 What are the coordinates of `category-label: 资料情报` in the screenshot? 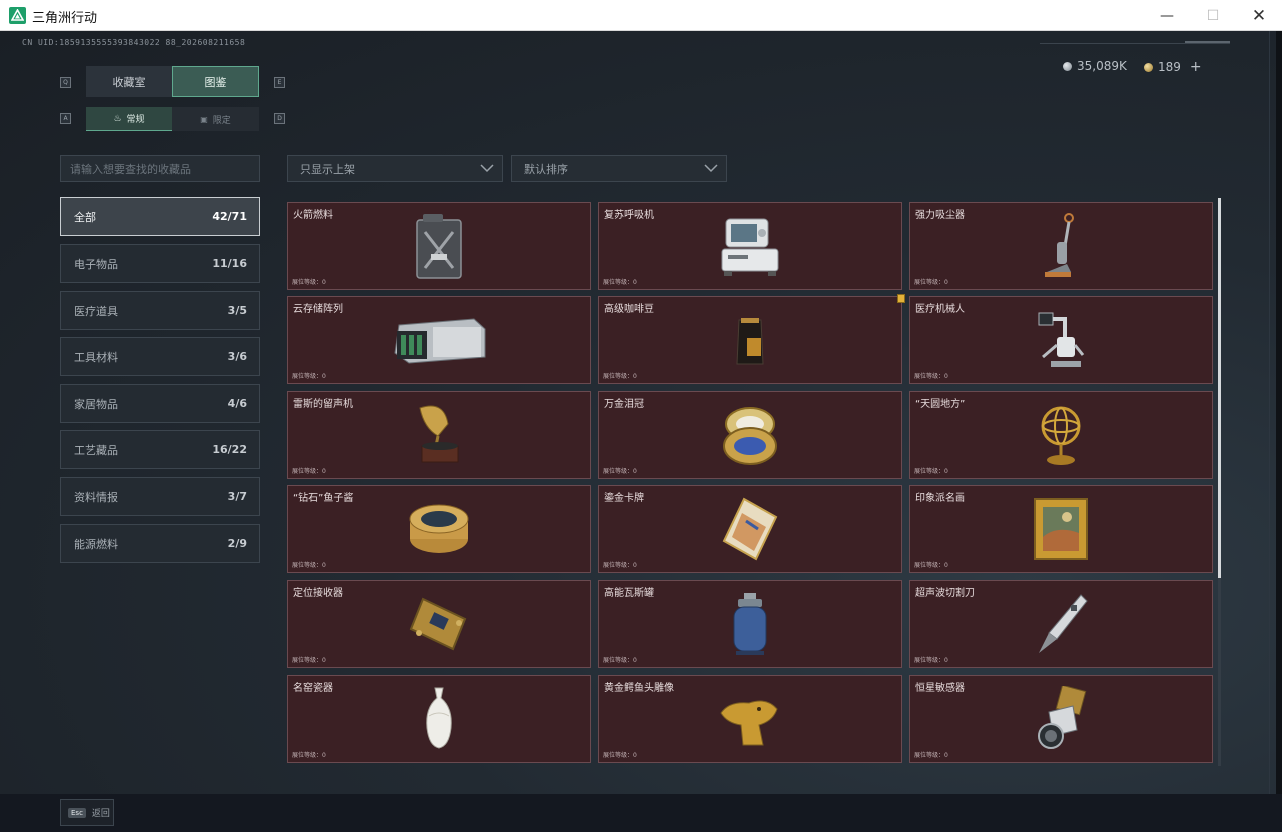 It's located at (96, 497).